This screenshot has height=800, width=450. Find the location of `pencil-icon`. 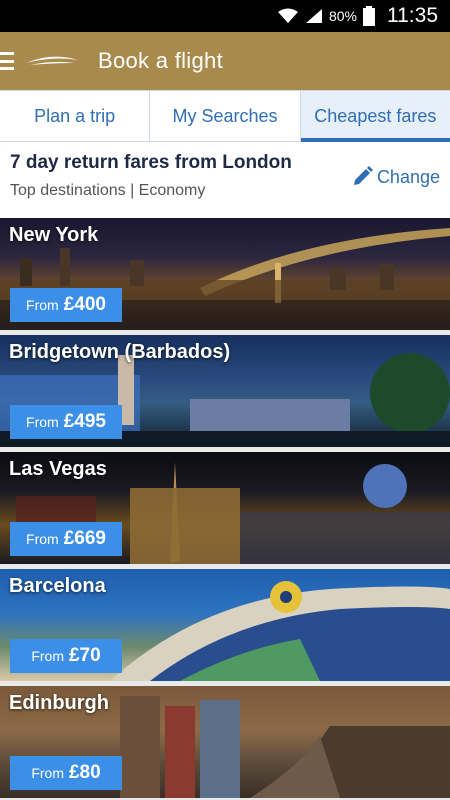

pencil-icon is located at coordinates (363, 175).